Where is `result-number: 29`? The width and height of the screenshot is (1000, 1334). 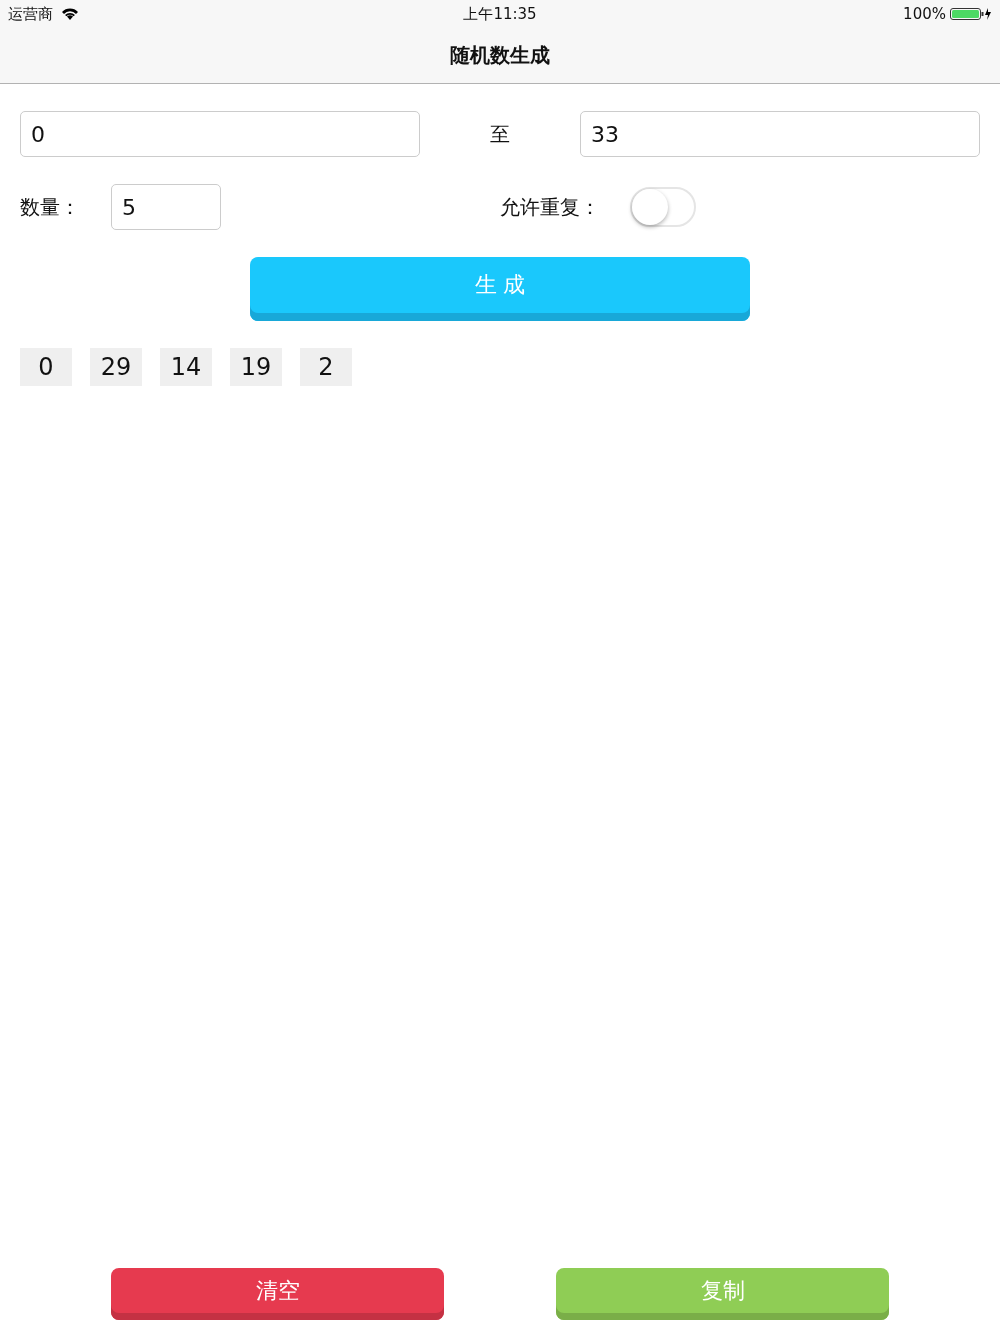
result-number: 29 is located at coordinates (116, 367).